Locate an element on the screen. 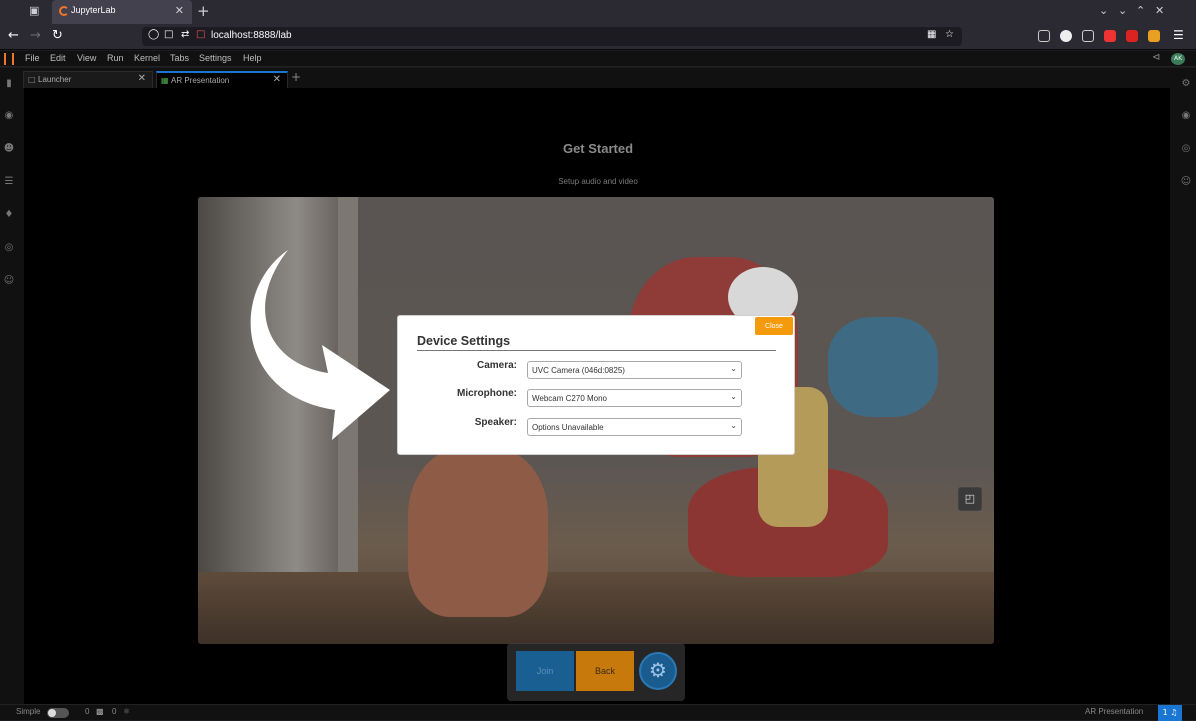  reader-view-icon: ▦ is located at coordinates (931, 34).